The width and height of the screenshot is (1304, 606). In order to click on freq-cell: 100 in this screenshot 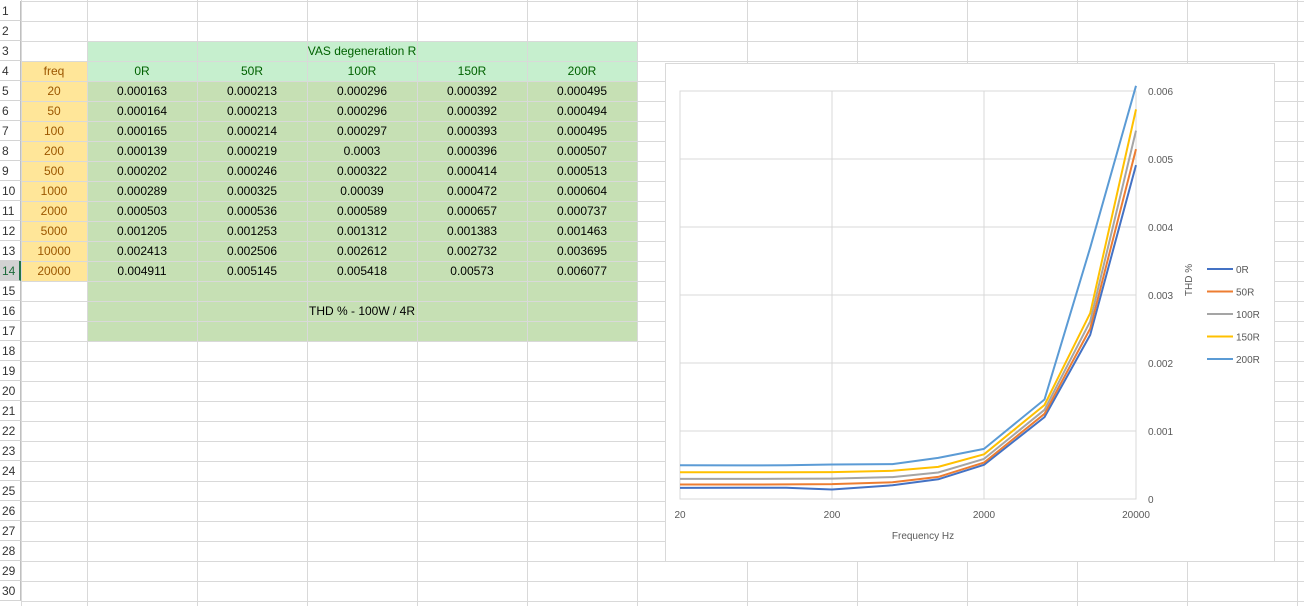, I will do `click(54, 131)`.